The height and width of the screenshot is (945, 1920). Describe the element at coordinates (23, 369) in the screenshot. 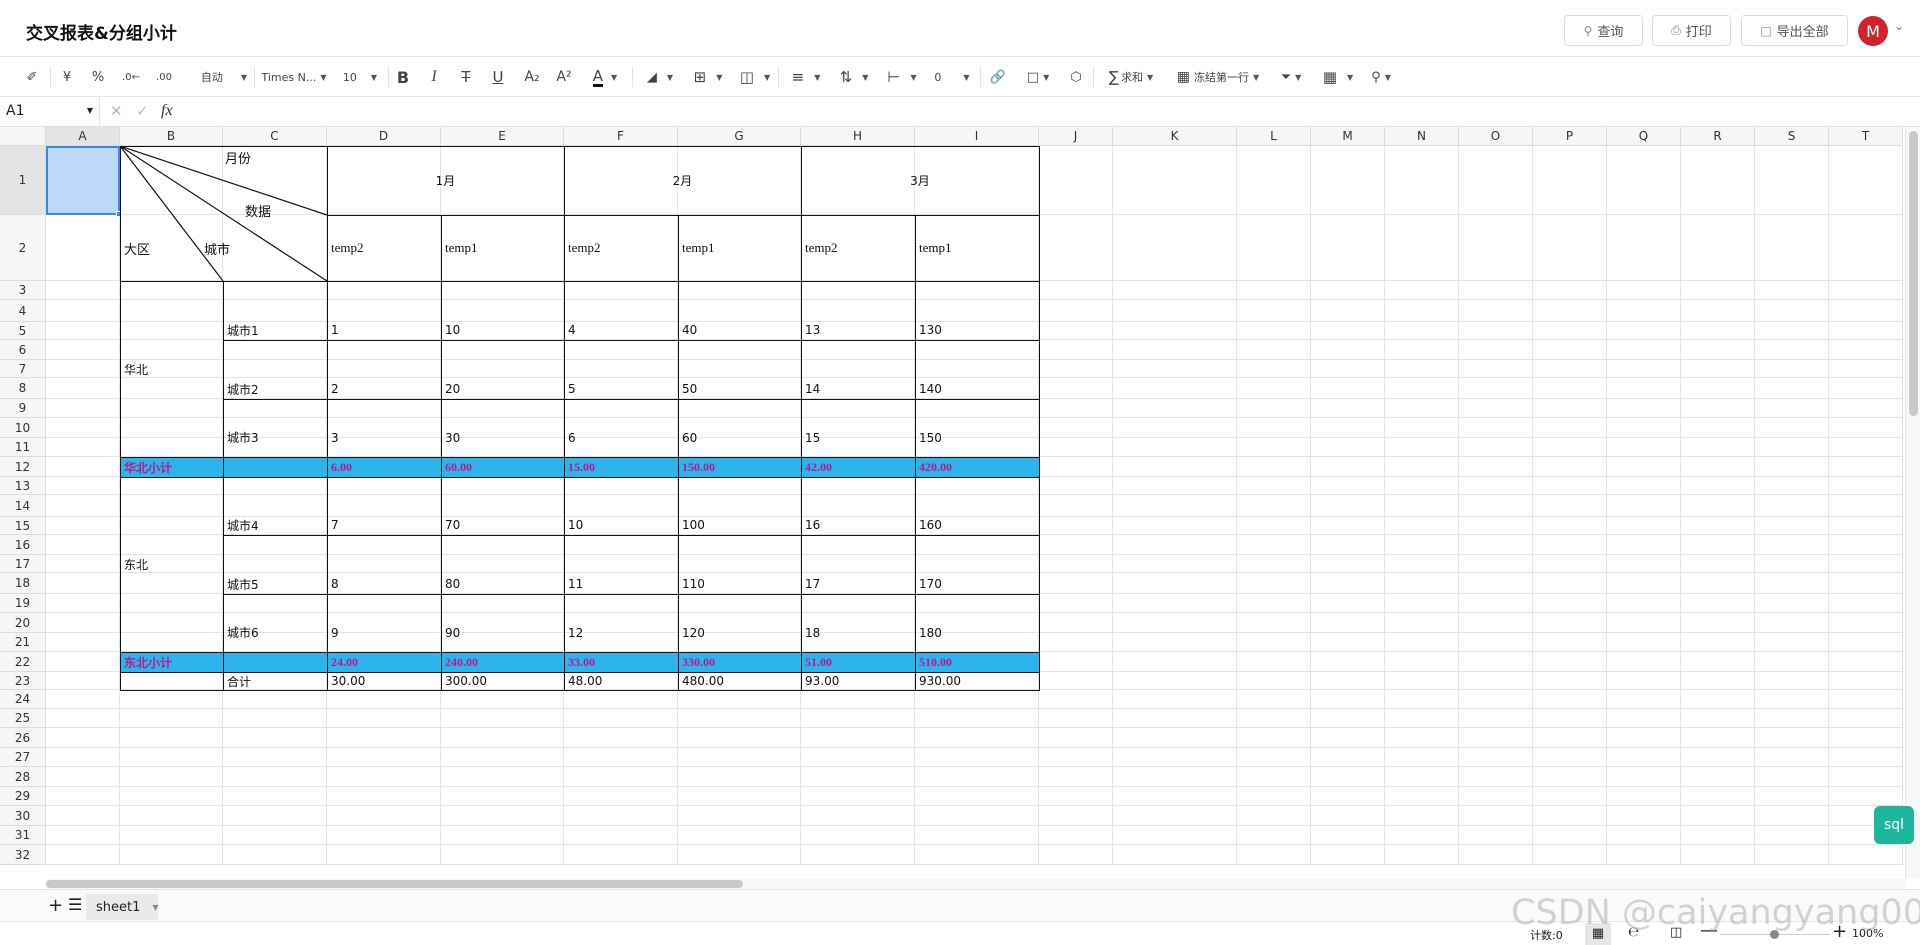

I see `row-header: 7` at that location.